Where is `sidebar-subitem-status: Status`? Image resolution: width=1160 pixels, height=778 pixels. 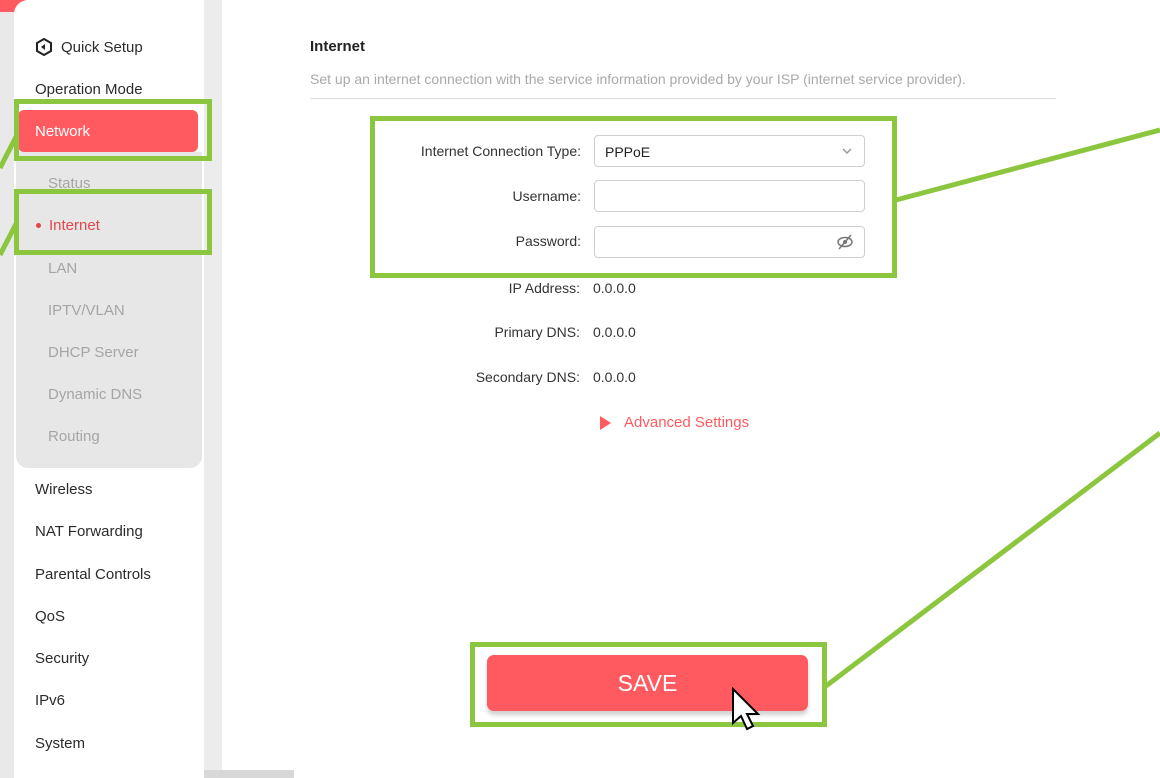 sidebar-subitem-status: Status is located at coordinates (109, 183).